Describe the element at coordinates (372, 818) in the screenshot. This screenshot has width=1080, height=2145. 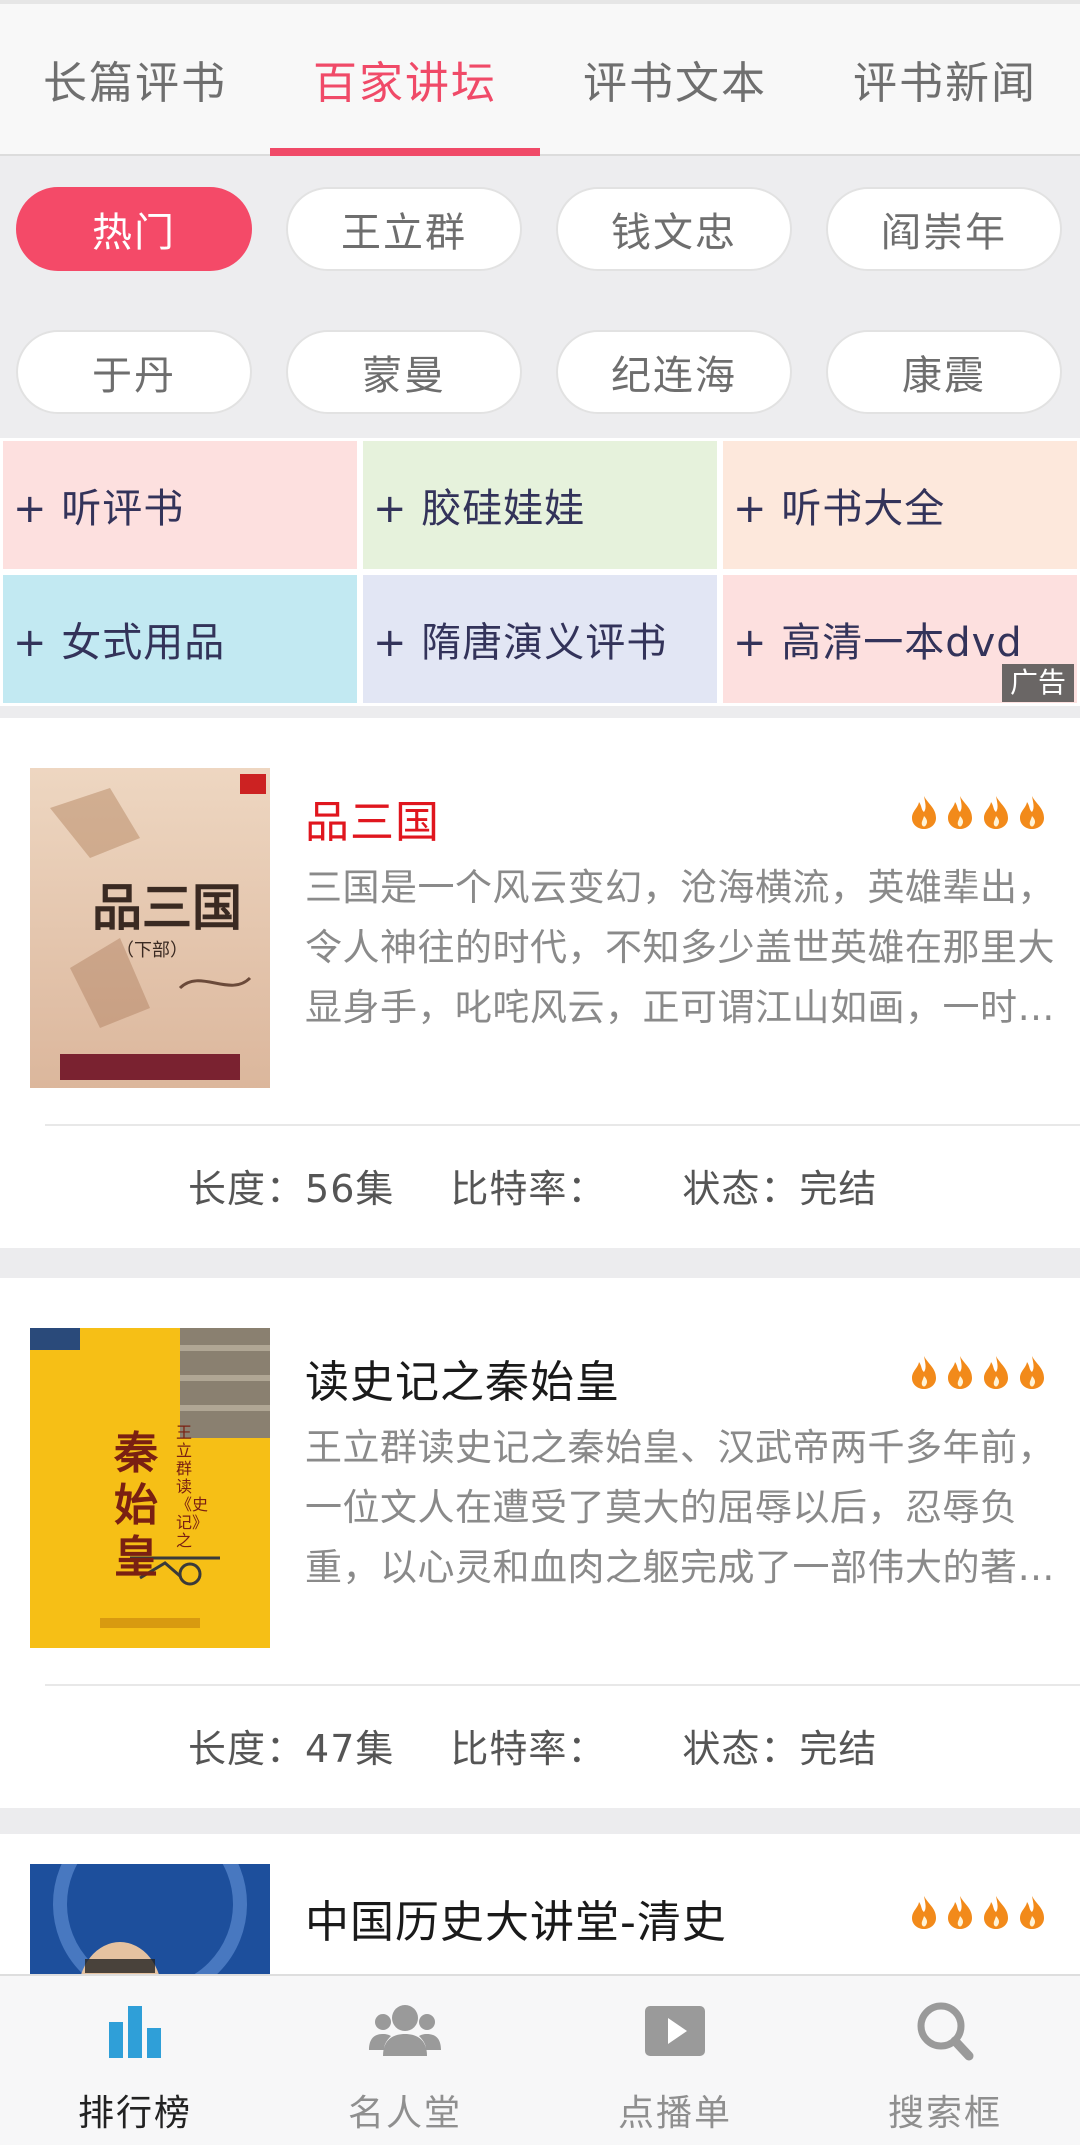
I see `book-title: 品三国` at that location.